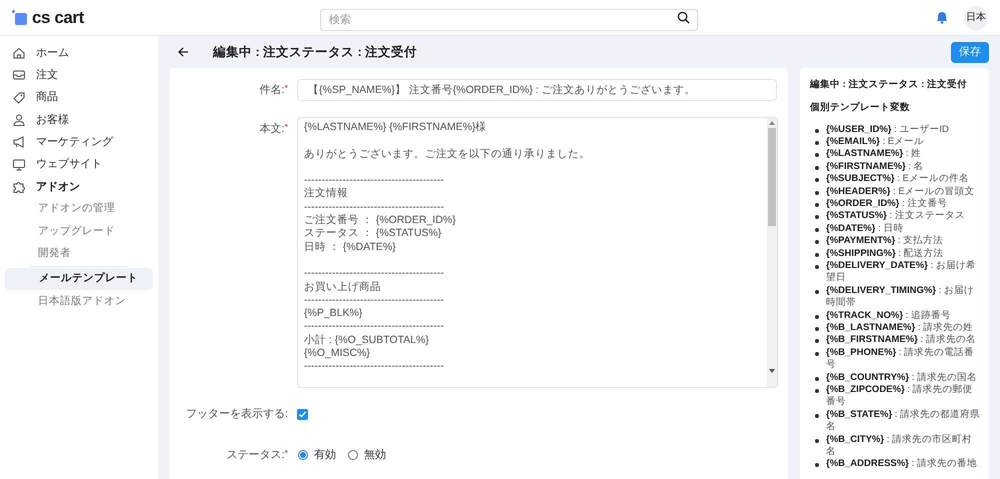 The height and width of the screenshot is (479, 1000). I want to click on home-icon, so click(19, 53).